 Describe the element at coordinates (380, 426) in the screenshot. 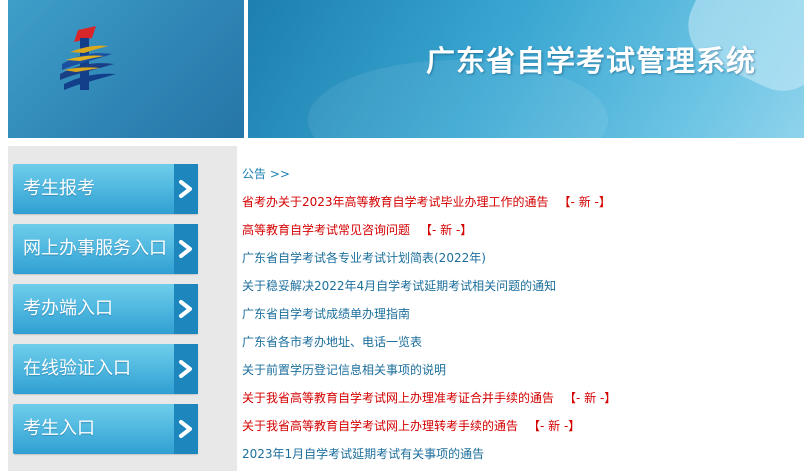

I see `notice-link: 关于我省高等教育自学考试网上办理转考手续的通告` at that location.